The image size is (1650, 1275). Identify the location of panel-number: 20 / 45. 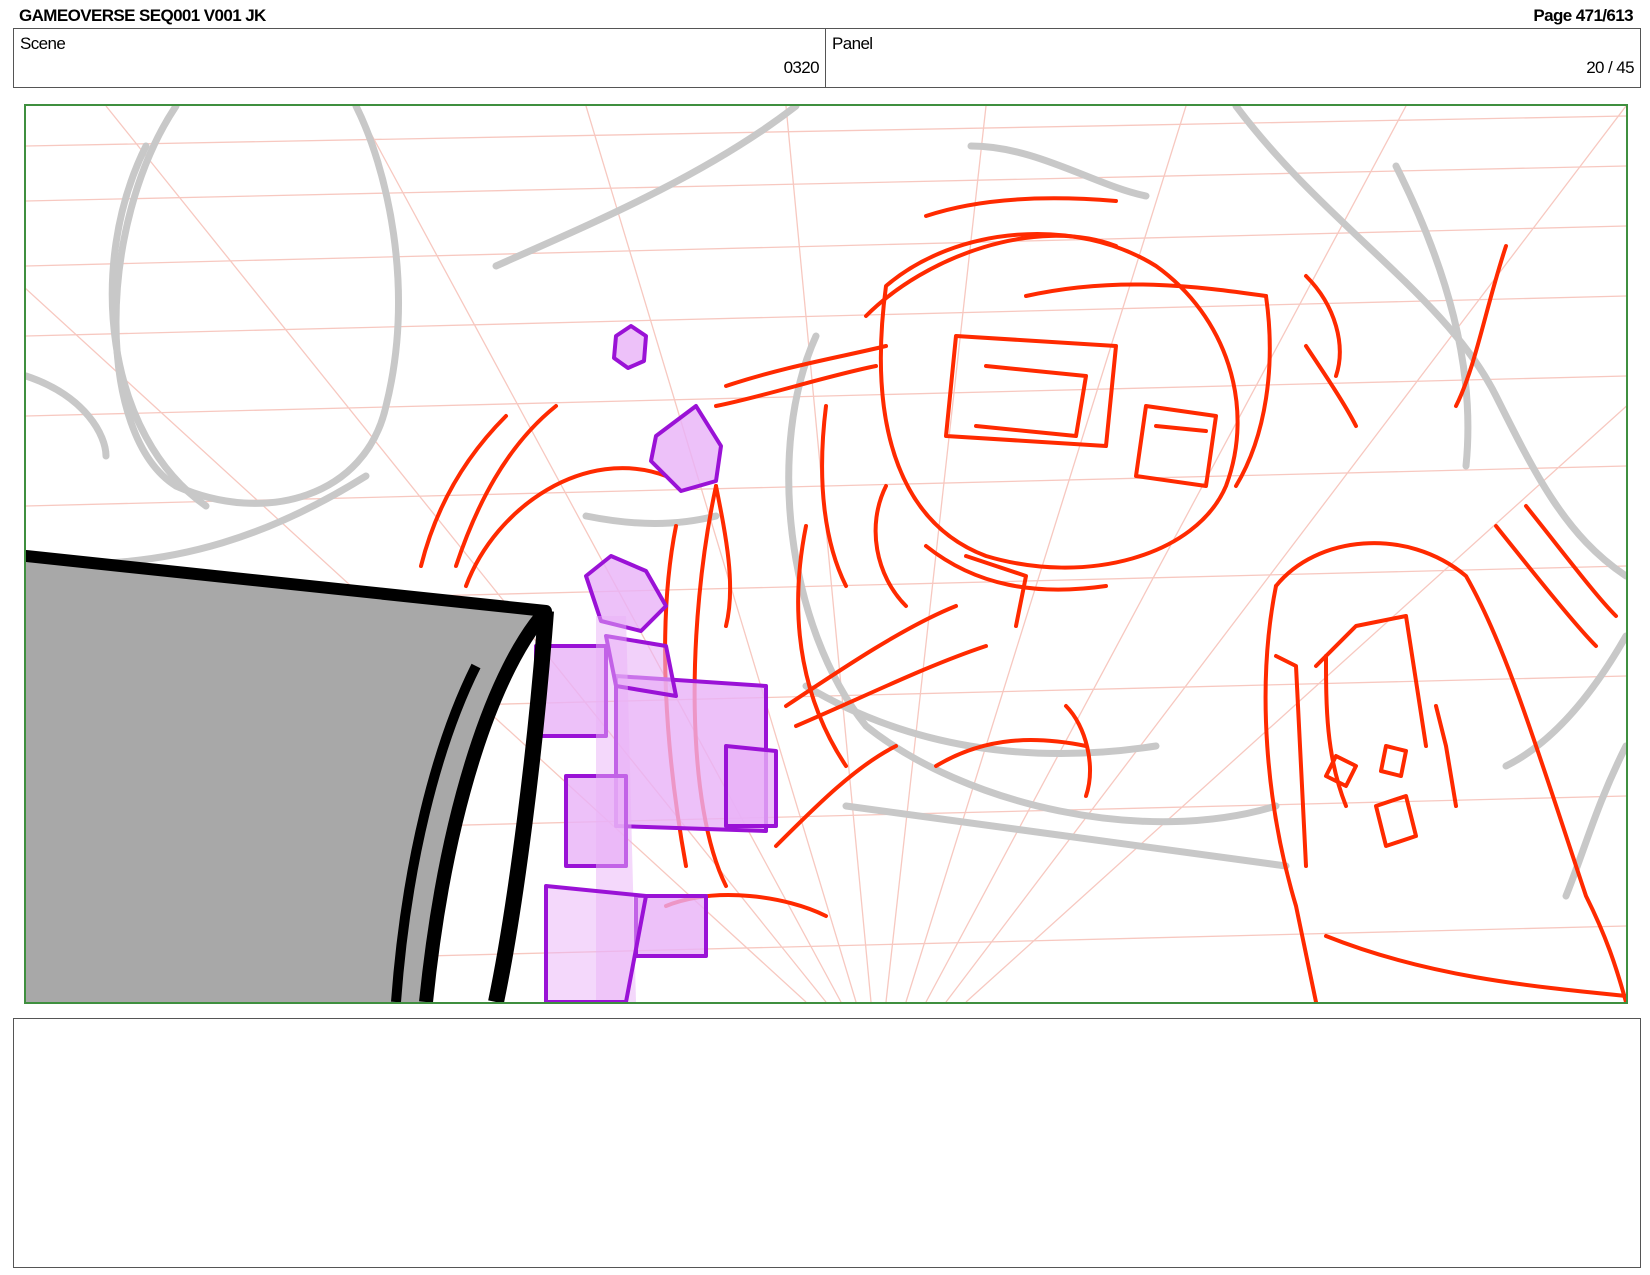
(1610, 67).